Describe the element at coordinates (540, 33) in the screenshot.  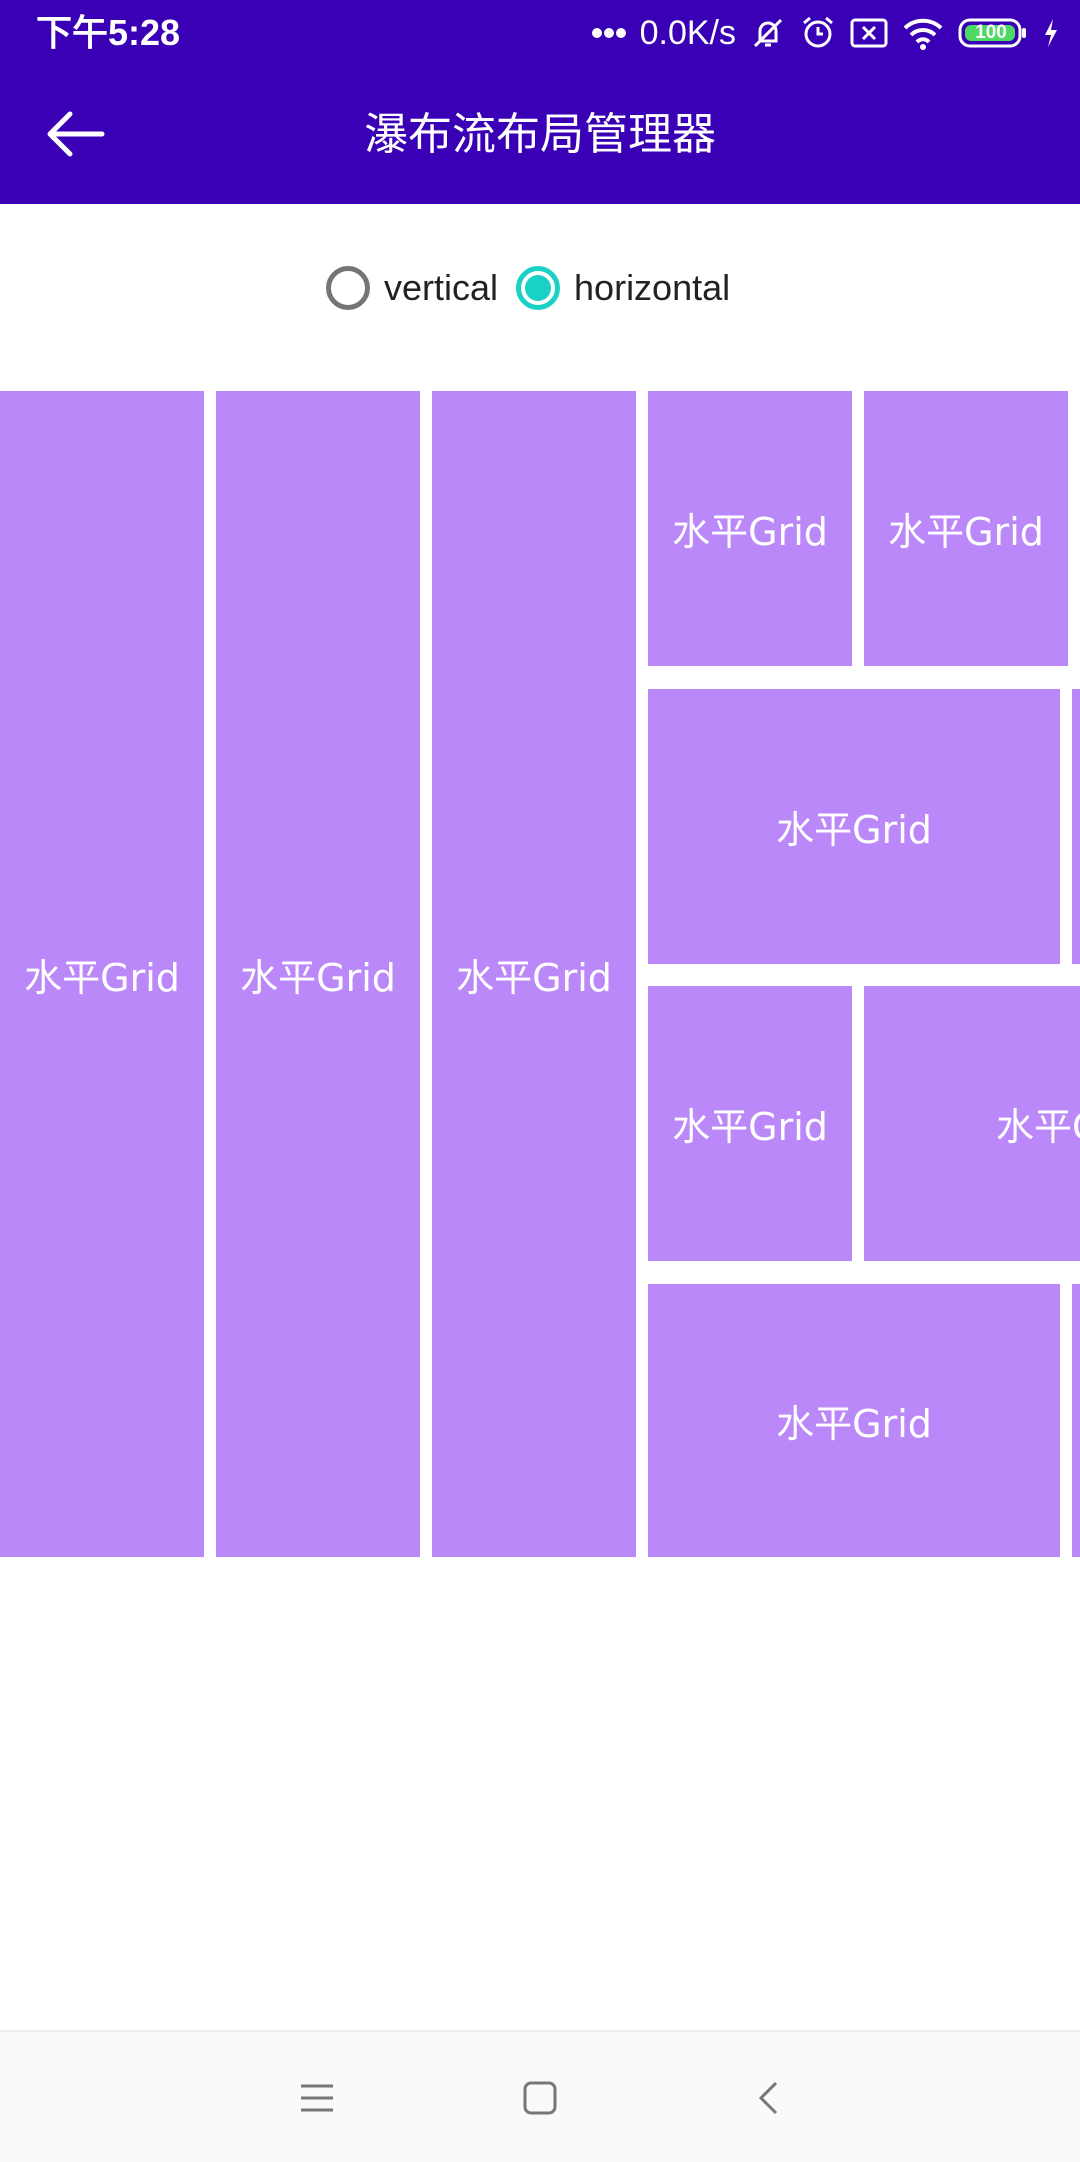
I see `status-bar: 下午5:28 0.0K/s 100` at that location.